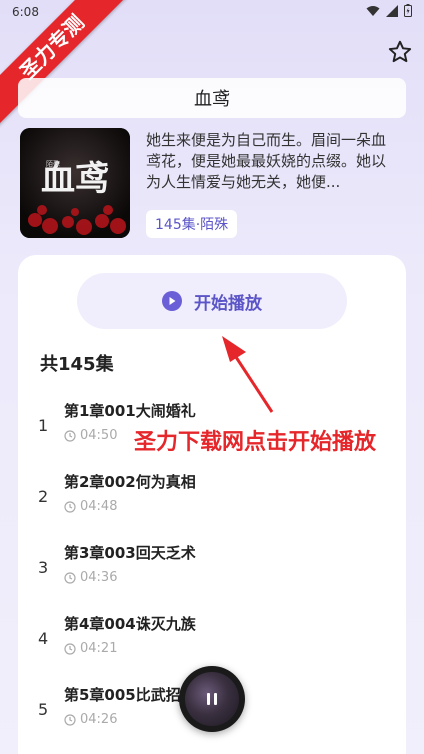 The image size is (424, 754). What do you see at coordinates (212, 98) in the screenshot?
I see `page-title: 血鸢` at bounding box center [212, 98].